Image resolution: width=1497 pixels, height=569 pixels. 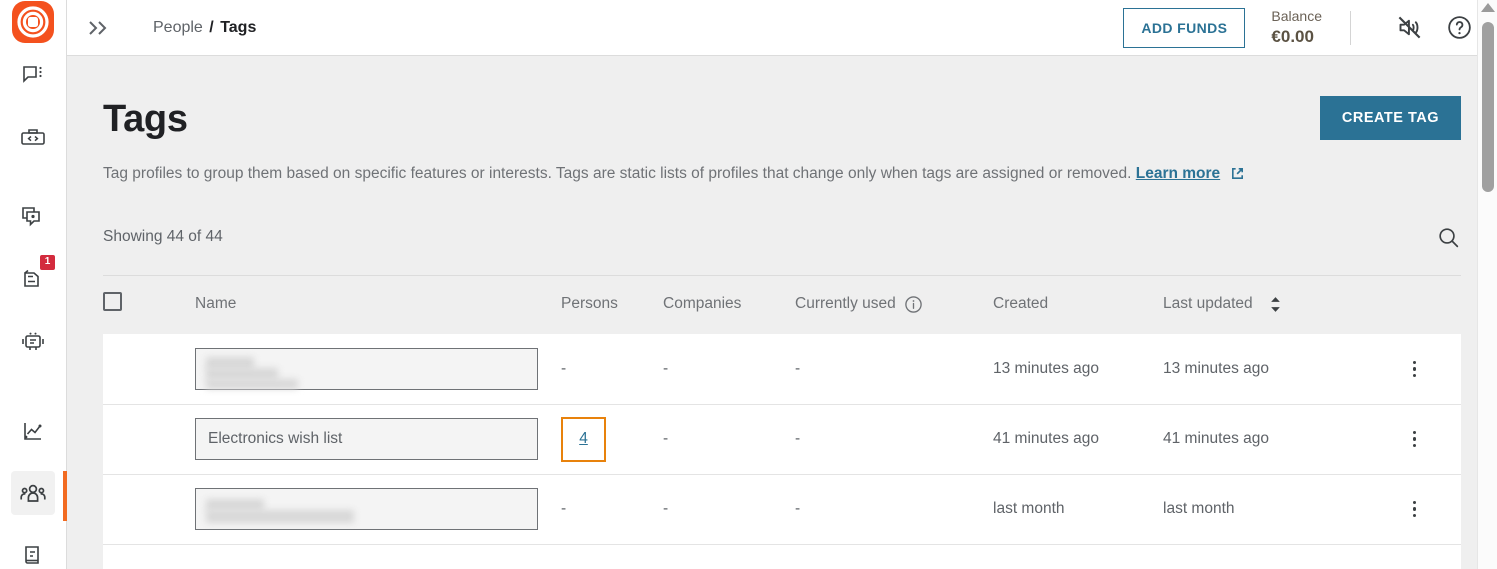 I want to click on showing-row: Showing 44 of 44, so click(x=782, y=237).